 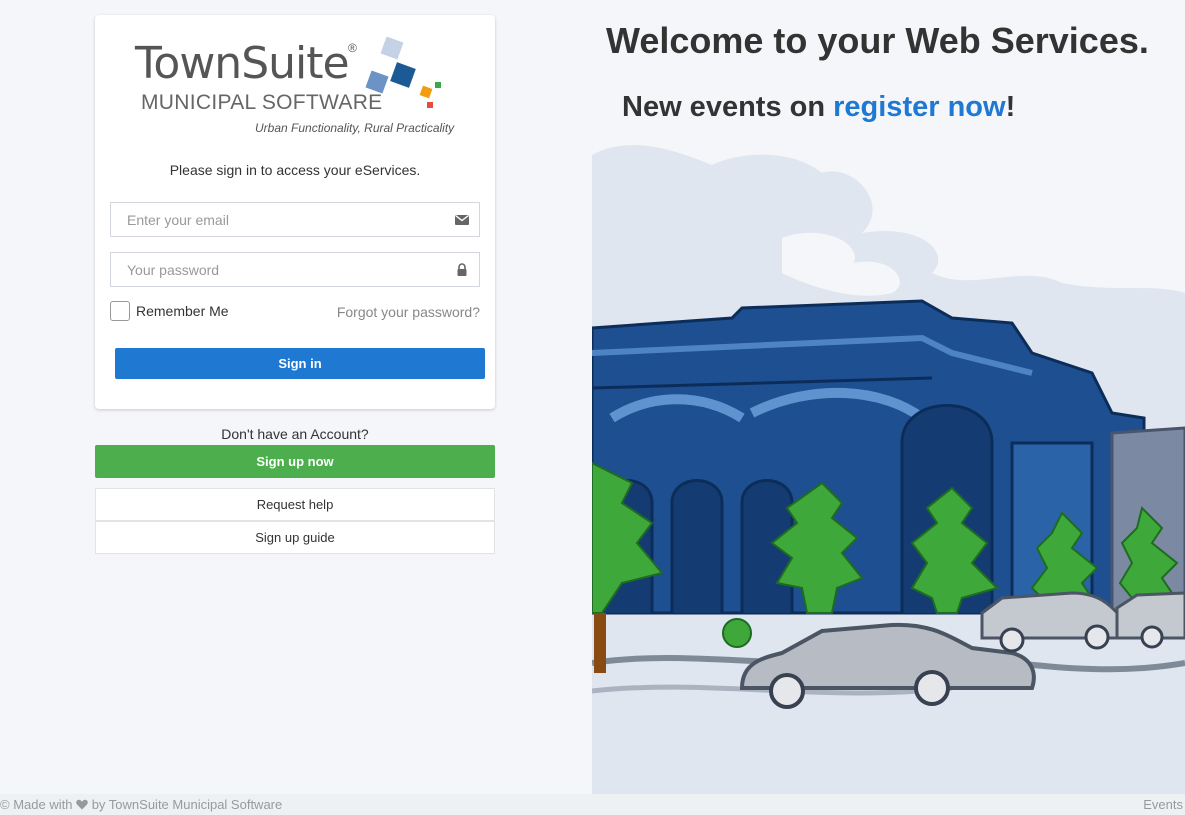 I want to click on remember-me: Remember Me, so click(x=169, y=311).